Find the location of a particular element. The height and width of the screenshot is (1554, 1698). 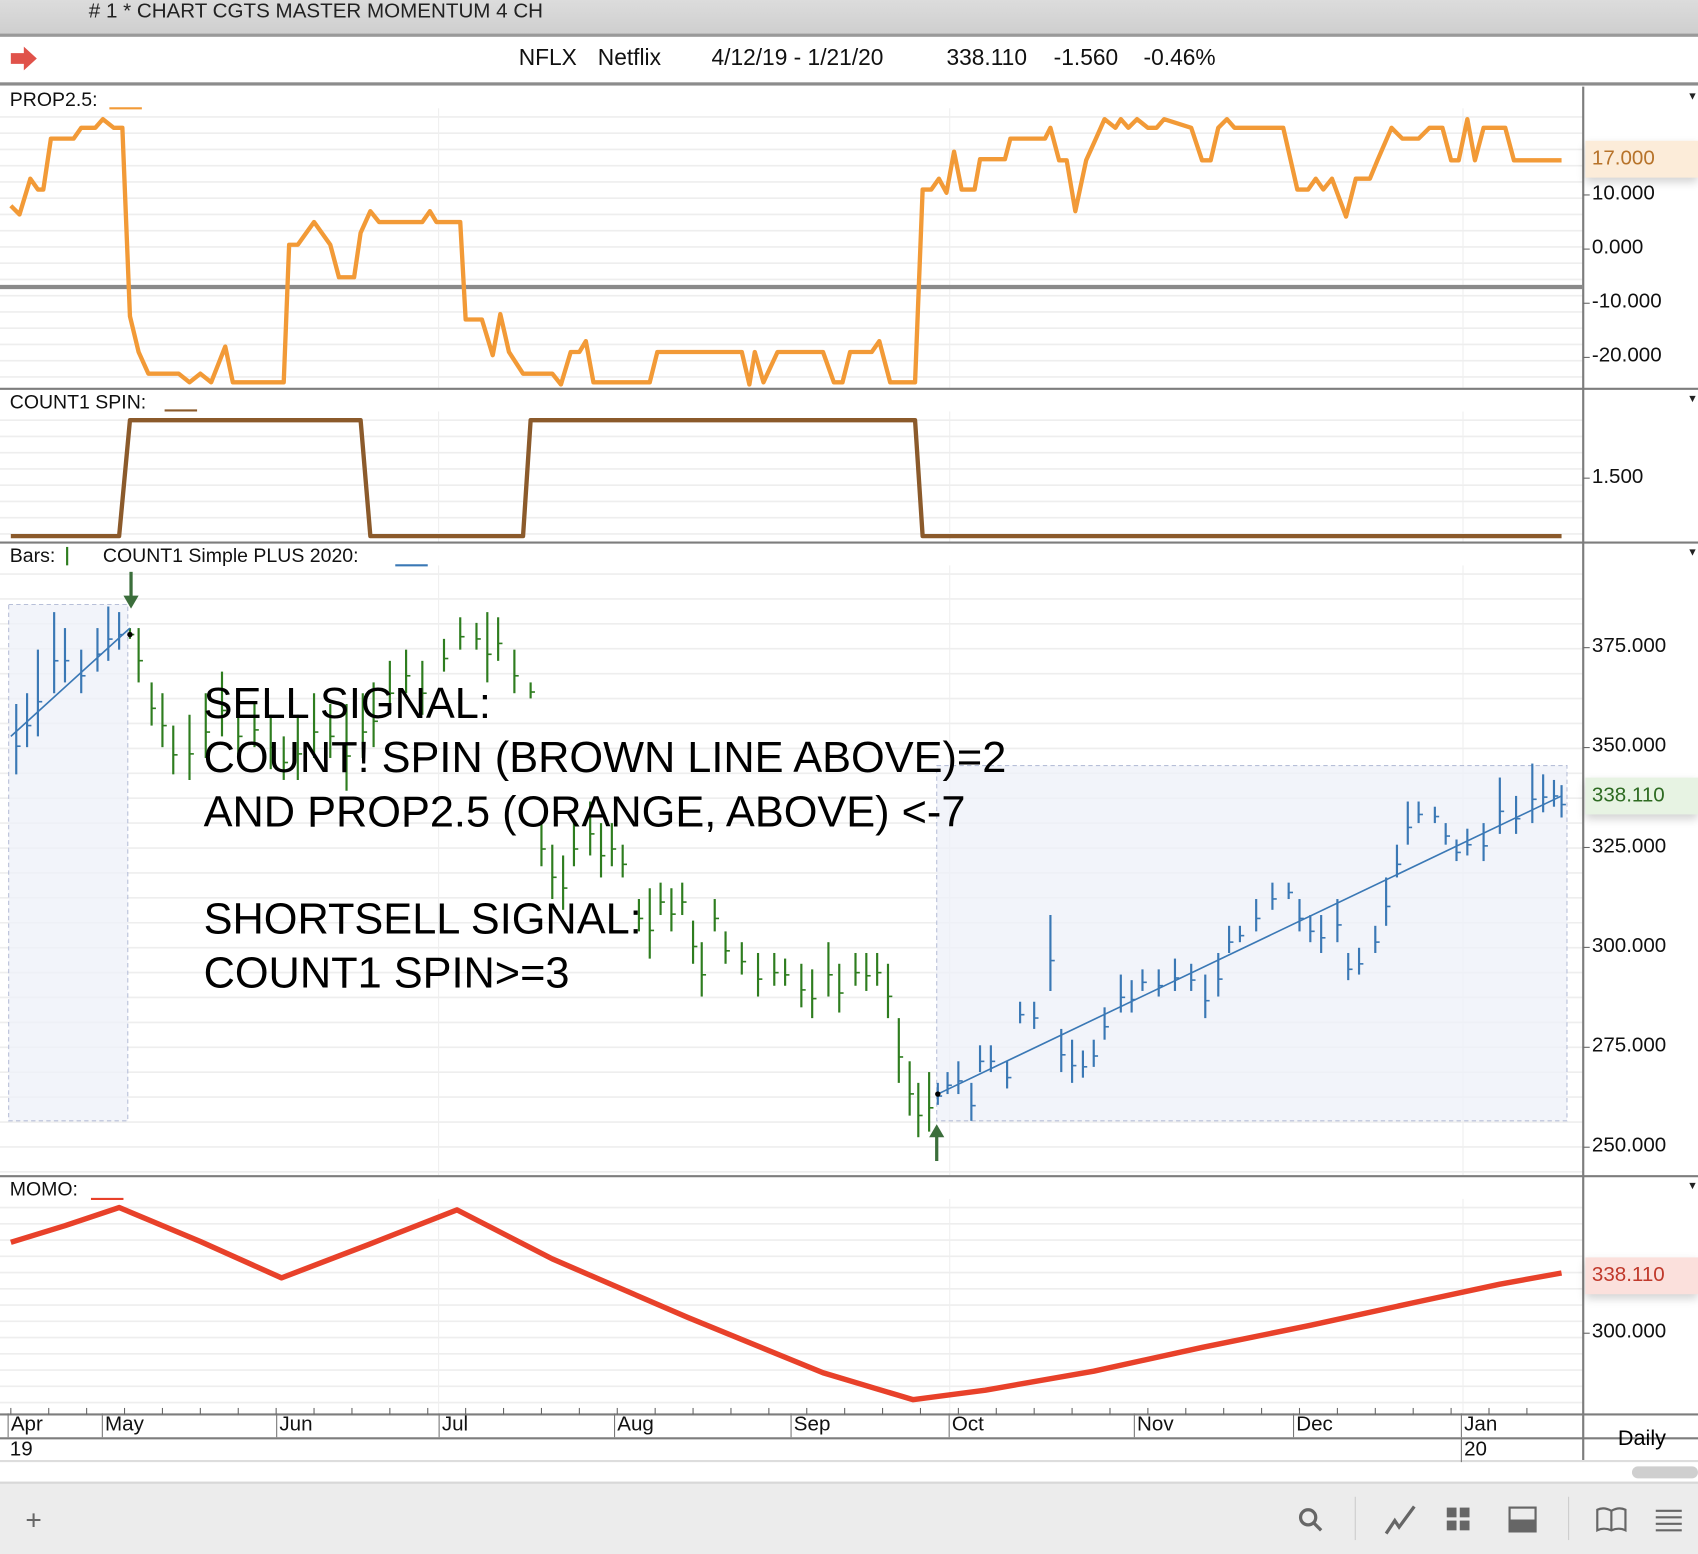

y-axis-tick-label: 275.000 is located at coordinates (1629, 1046).